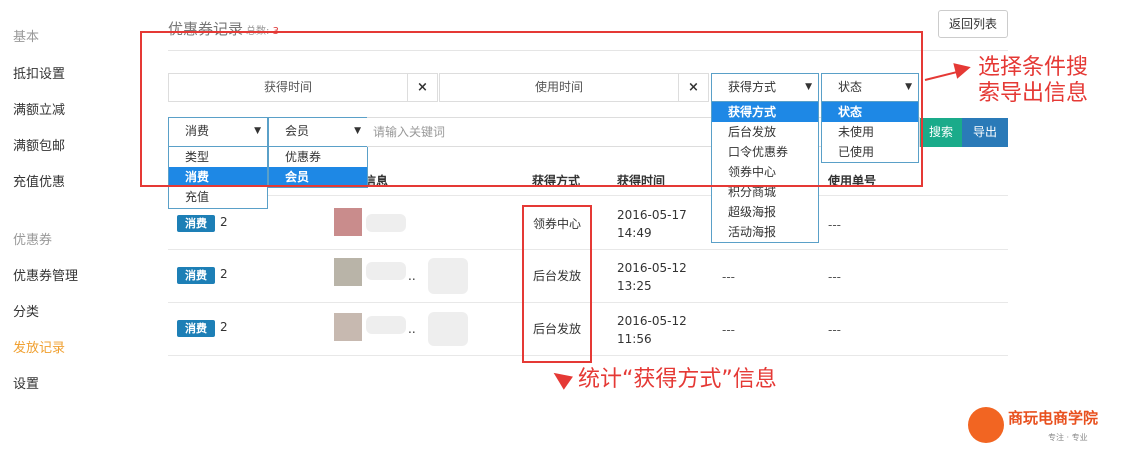  What do you see at coordinates (634, 286) in the screenshot?
I see `get-time-cell: 13:25` at bounding box center [634, 286].